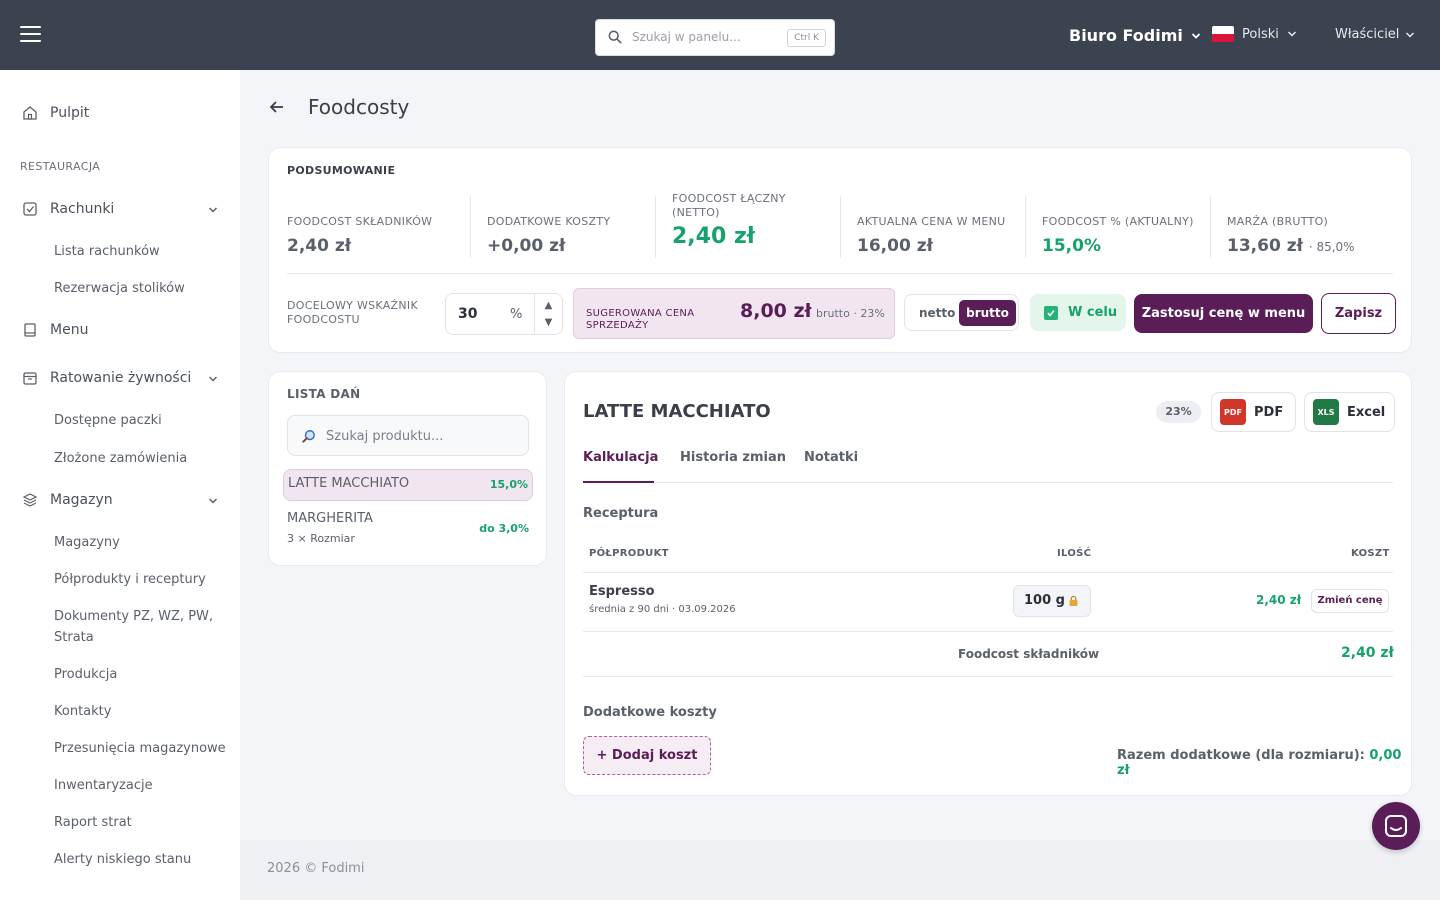 This screenshot has width=1440, height=900. What do you see at coordinates (30, 330) in the screenshot?
I see `book-icon` at bounding box center [30, 330].